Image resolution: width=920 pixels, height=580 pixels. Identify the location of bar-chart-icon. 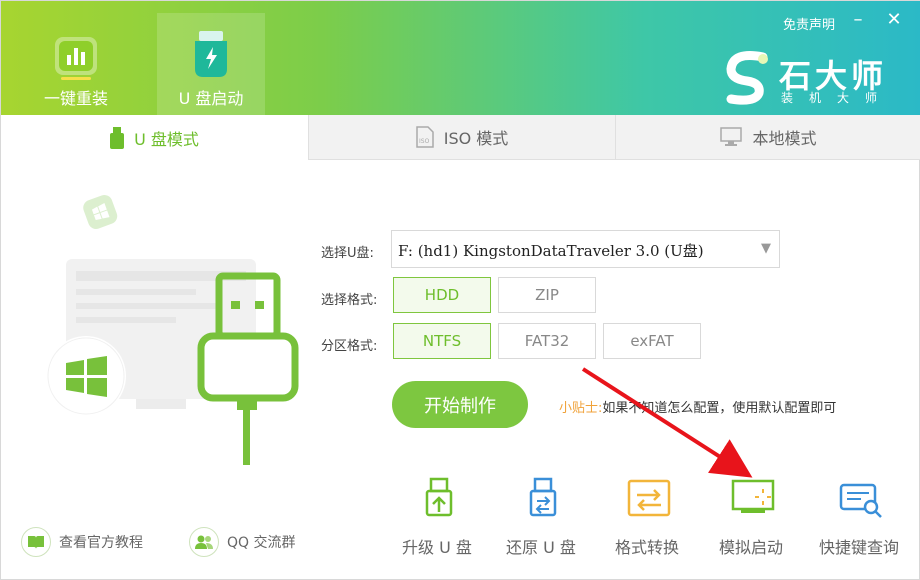
(76, 58).